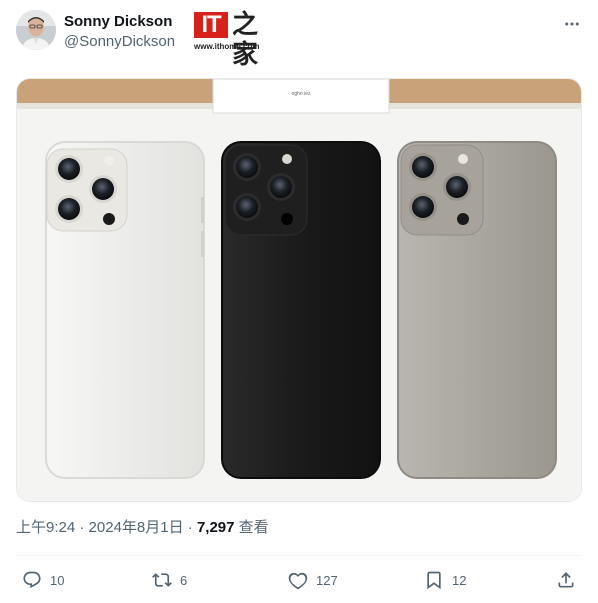 The height and width of the screenshot is (603, 598). I want to click on like-count: 127, so click(327, 580).